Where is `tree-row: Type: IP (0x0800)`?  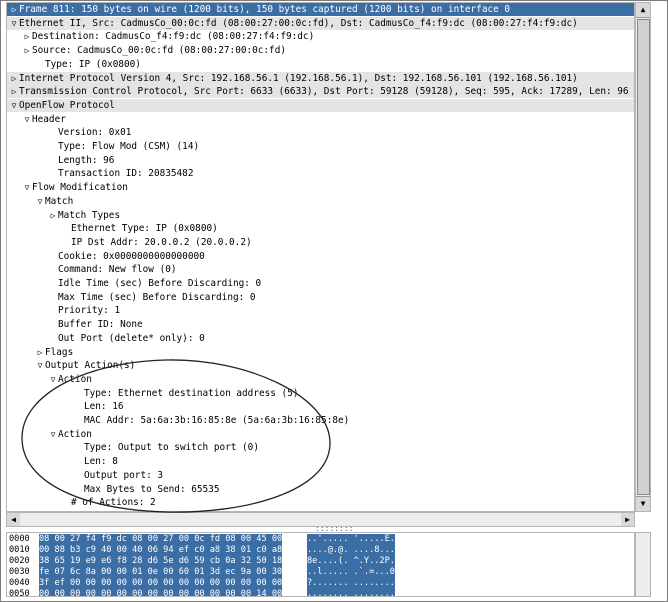 tree-row: Type: IP (0x0800) is located at coordinates (320, 64).